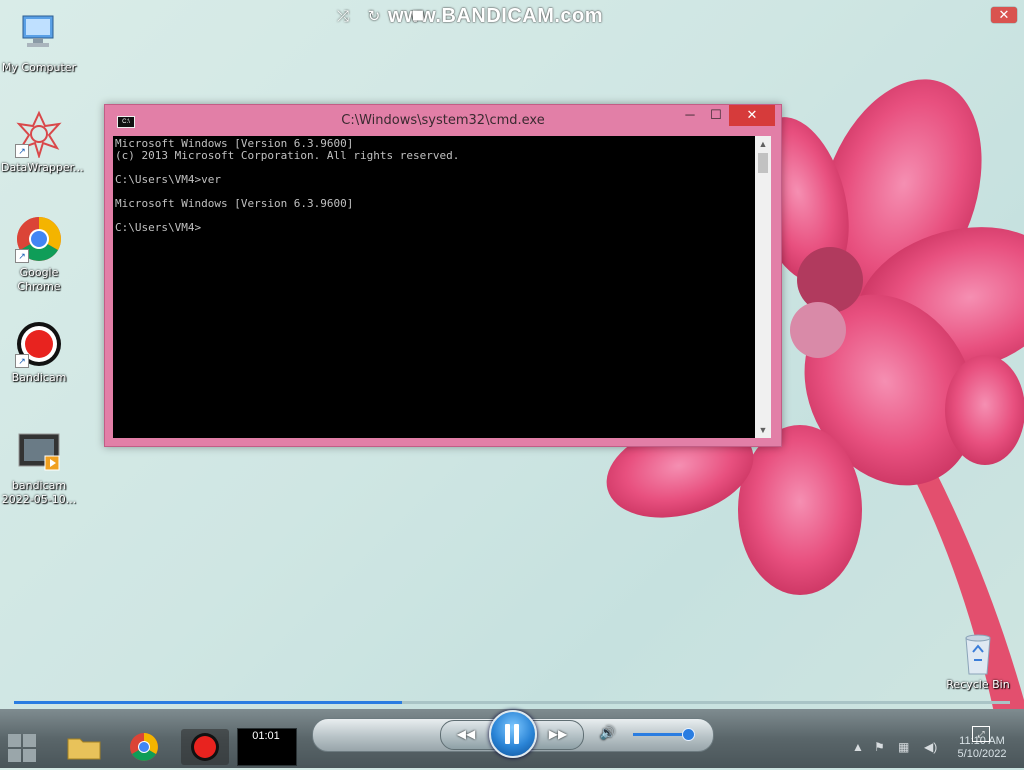 The height and width of the screenshot is (770, 1024). Describe the element at coordinates (879, 748) in the screenshot. I see `tray-flag-icon: ⚑` at that location.